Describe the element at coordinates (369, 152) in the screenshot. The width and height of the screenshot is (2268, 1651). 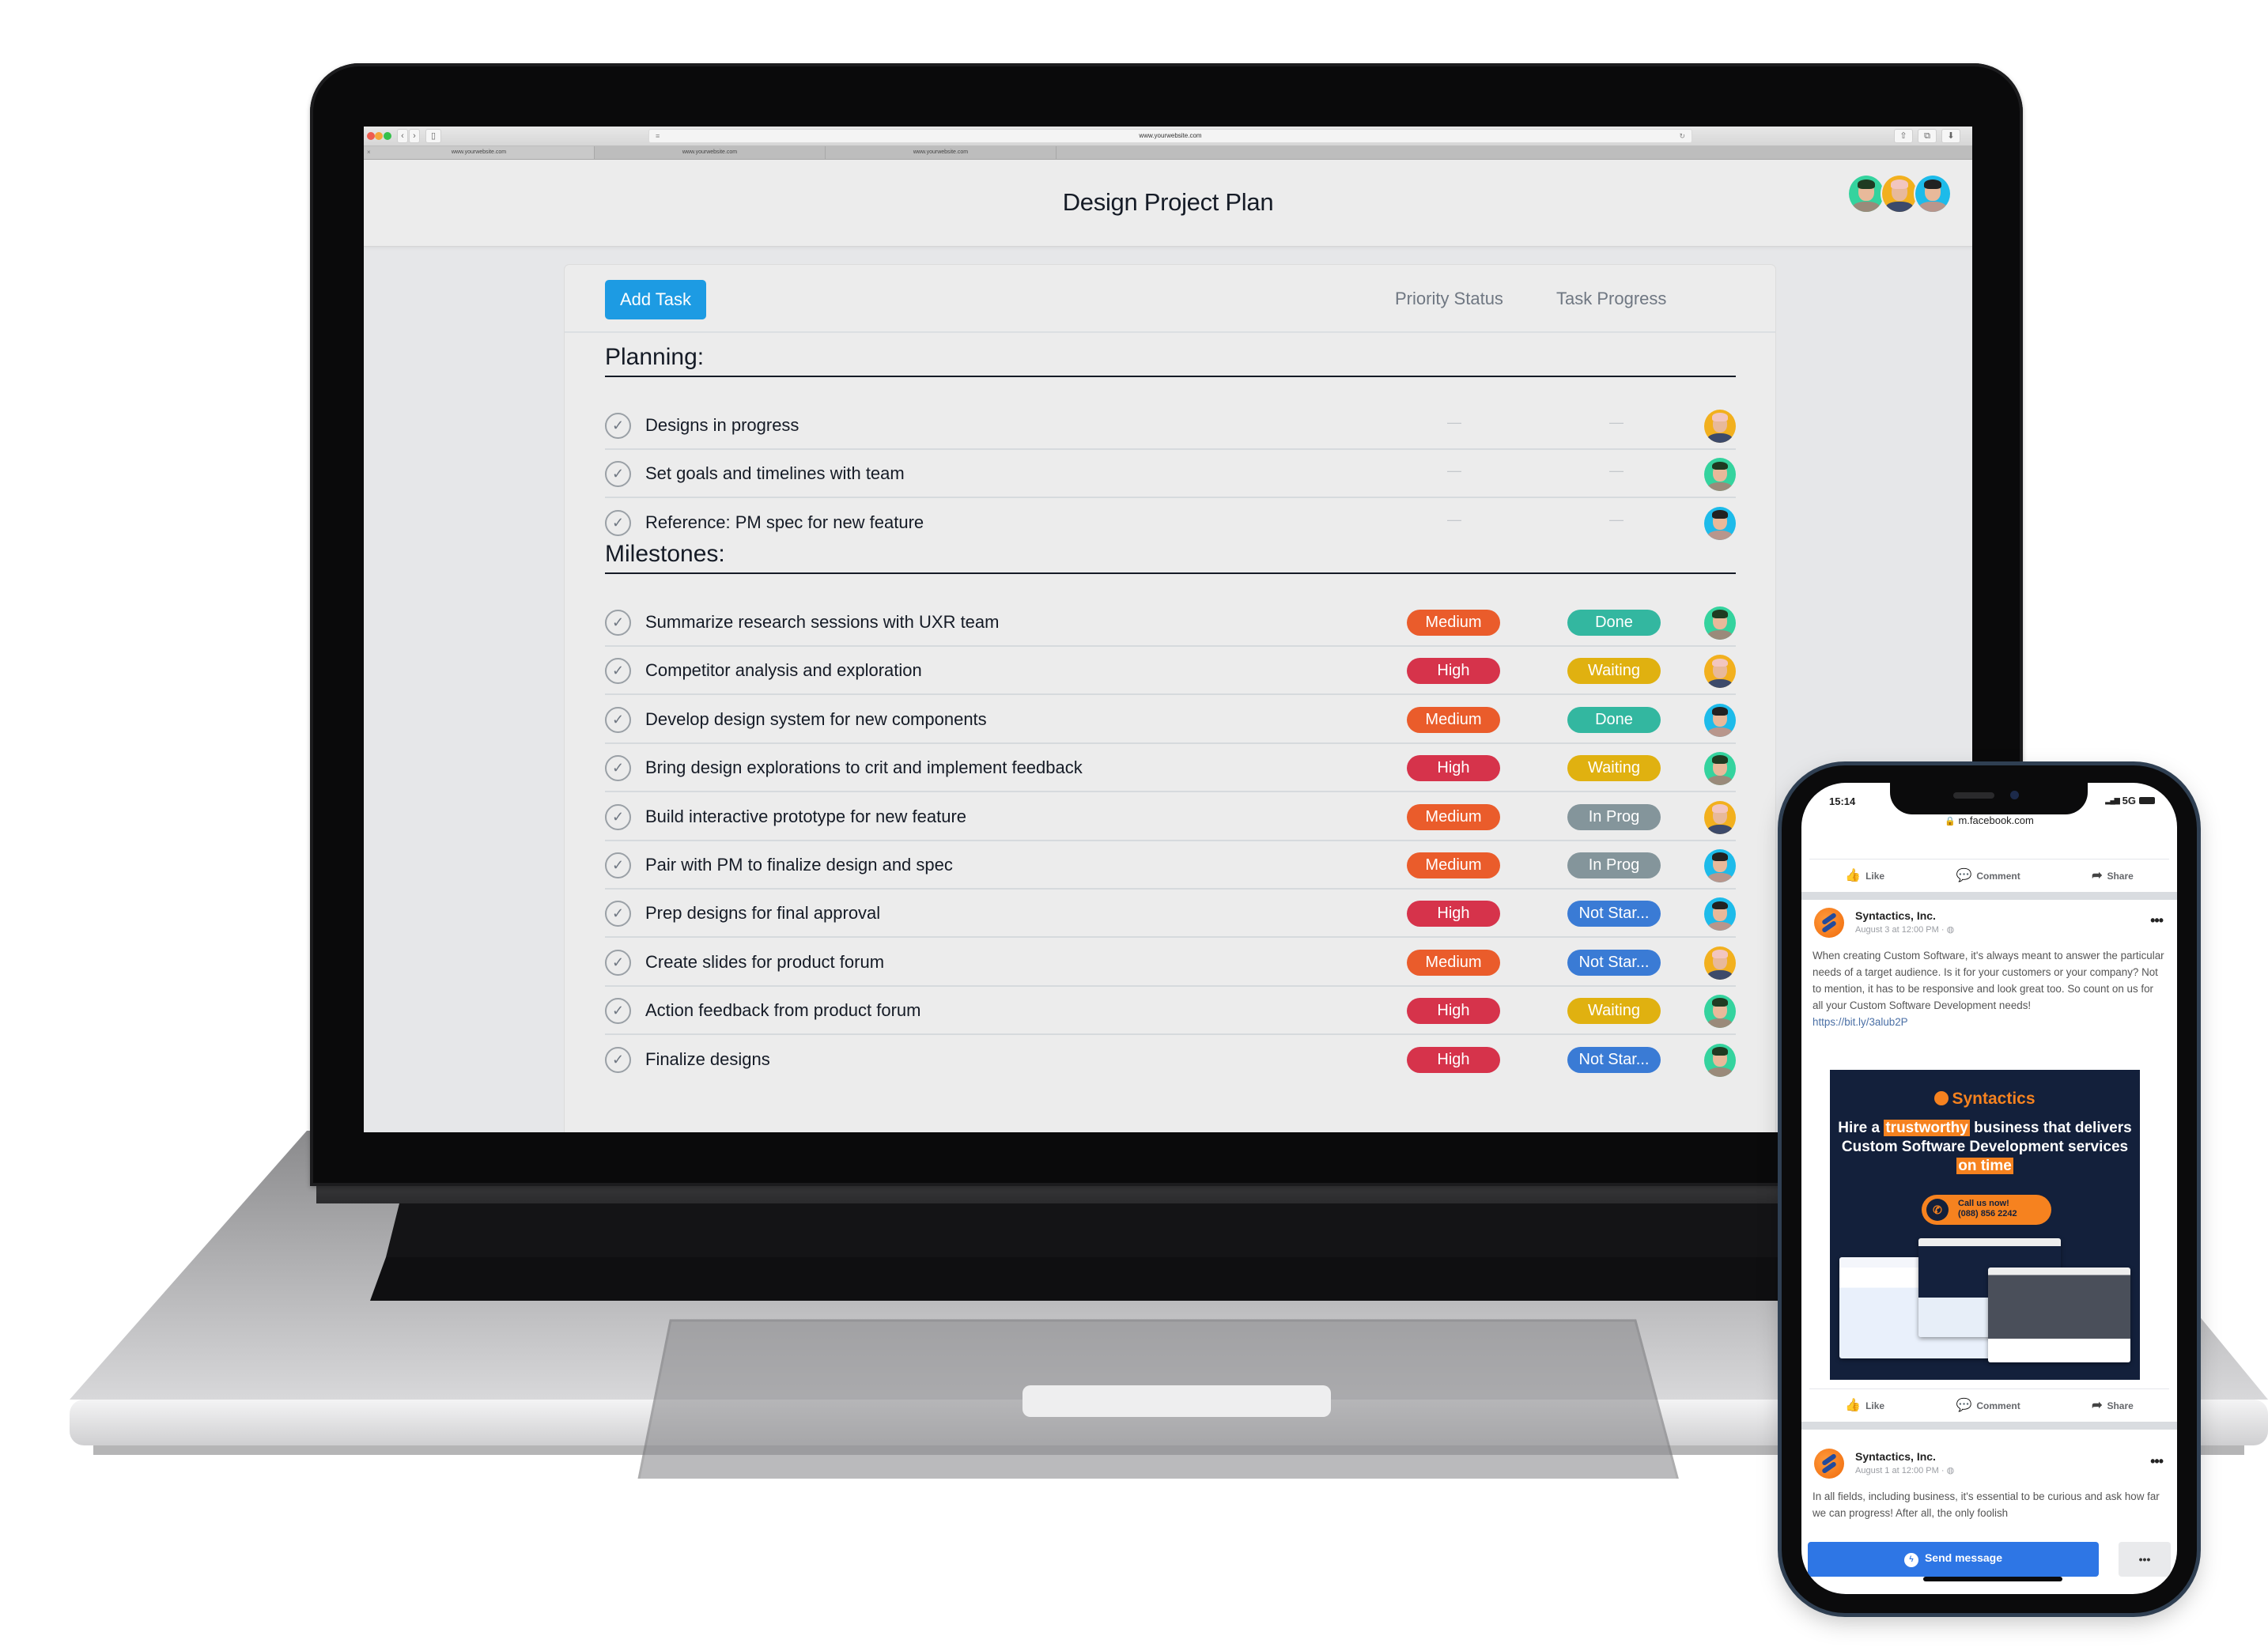
I see `close-tab-icon: ×` at that location.